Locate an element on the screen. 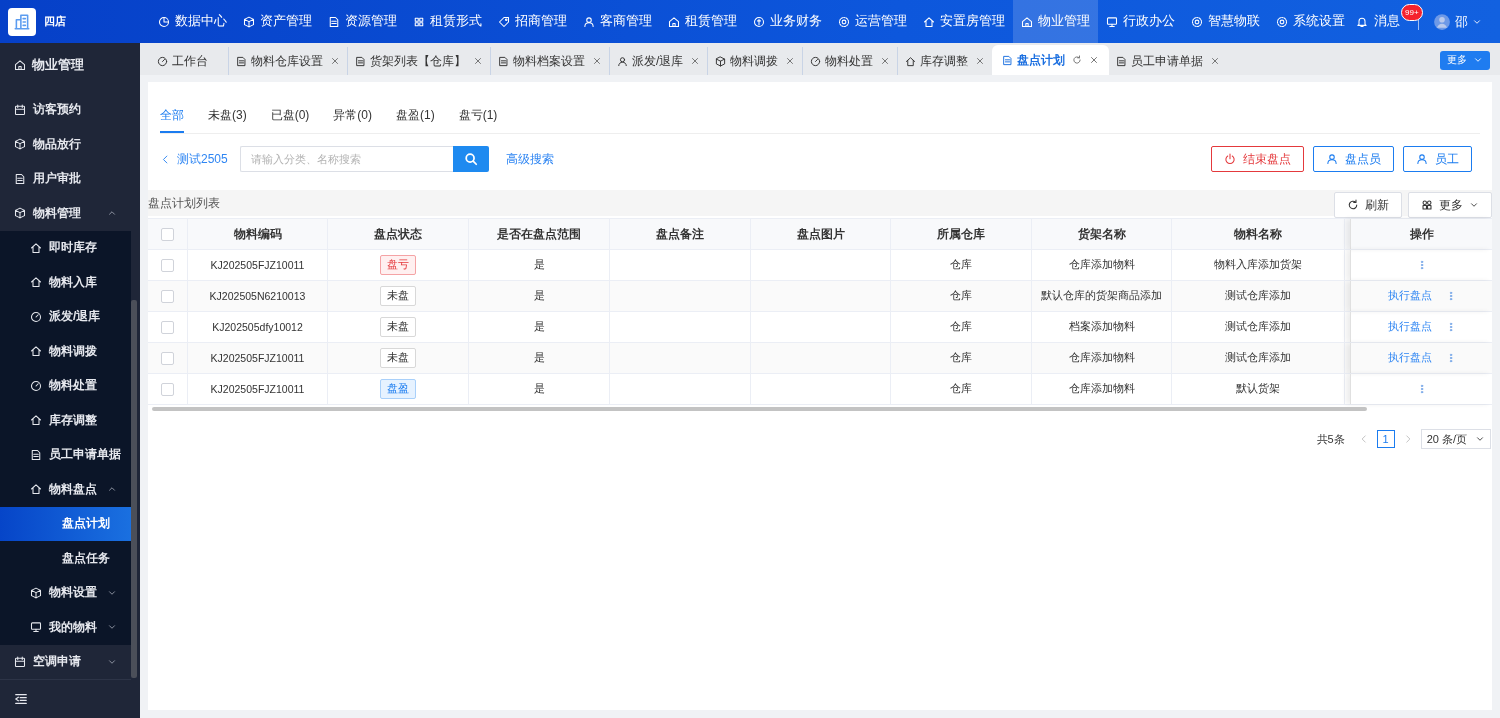 The image size is (1500, 718). nav-item: 系统设置 is located at coordinates (1310, 21).